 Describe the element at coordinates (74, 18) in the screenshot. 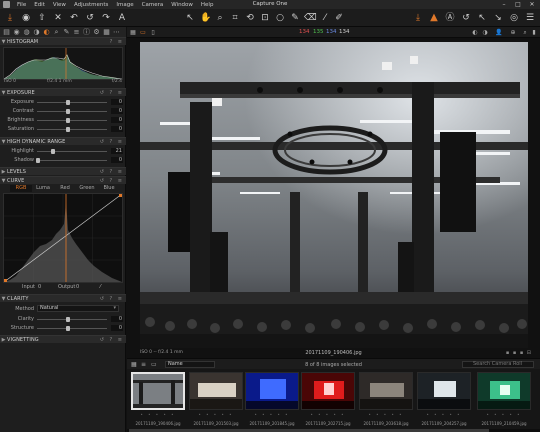

I see `undo-icon: ↶` at that location.